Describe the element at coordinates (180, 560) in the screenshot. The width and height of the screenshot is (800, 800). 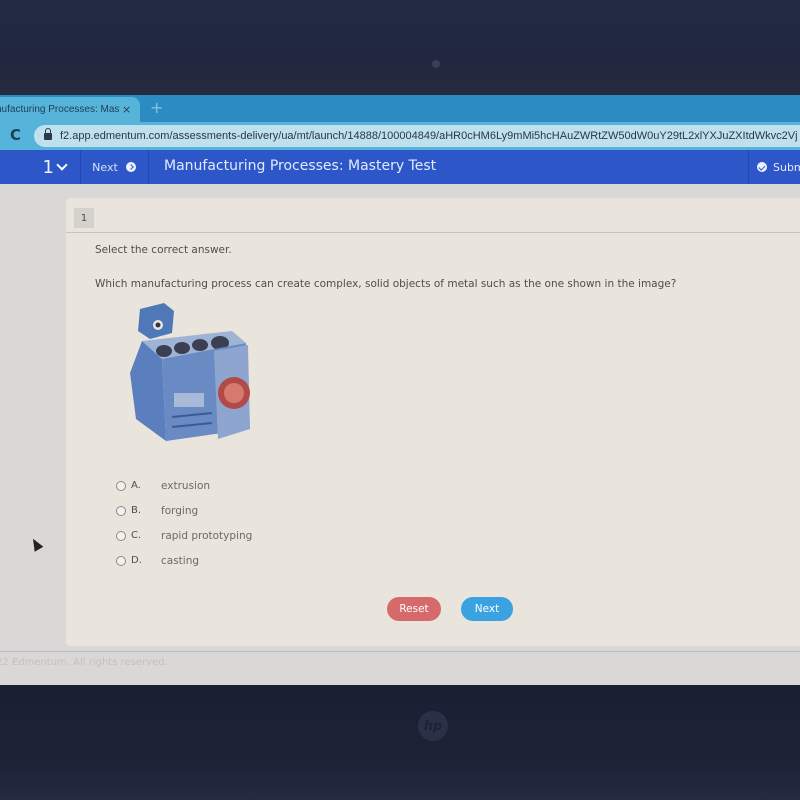
I see `option-text: casting` at that location.